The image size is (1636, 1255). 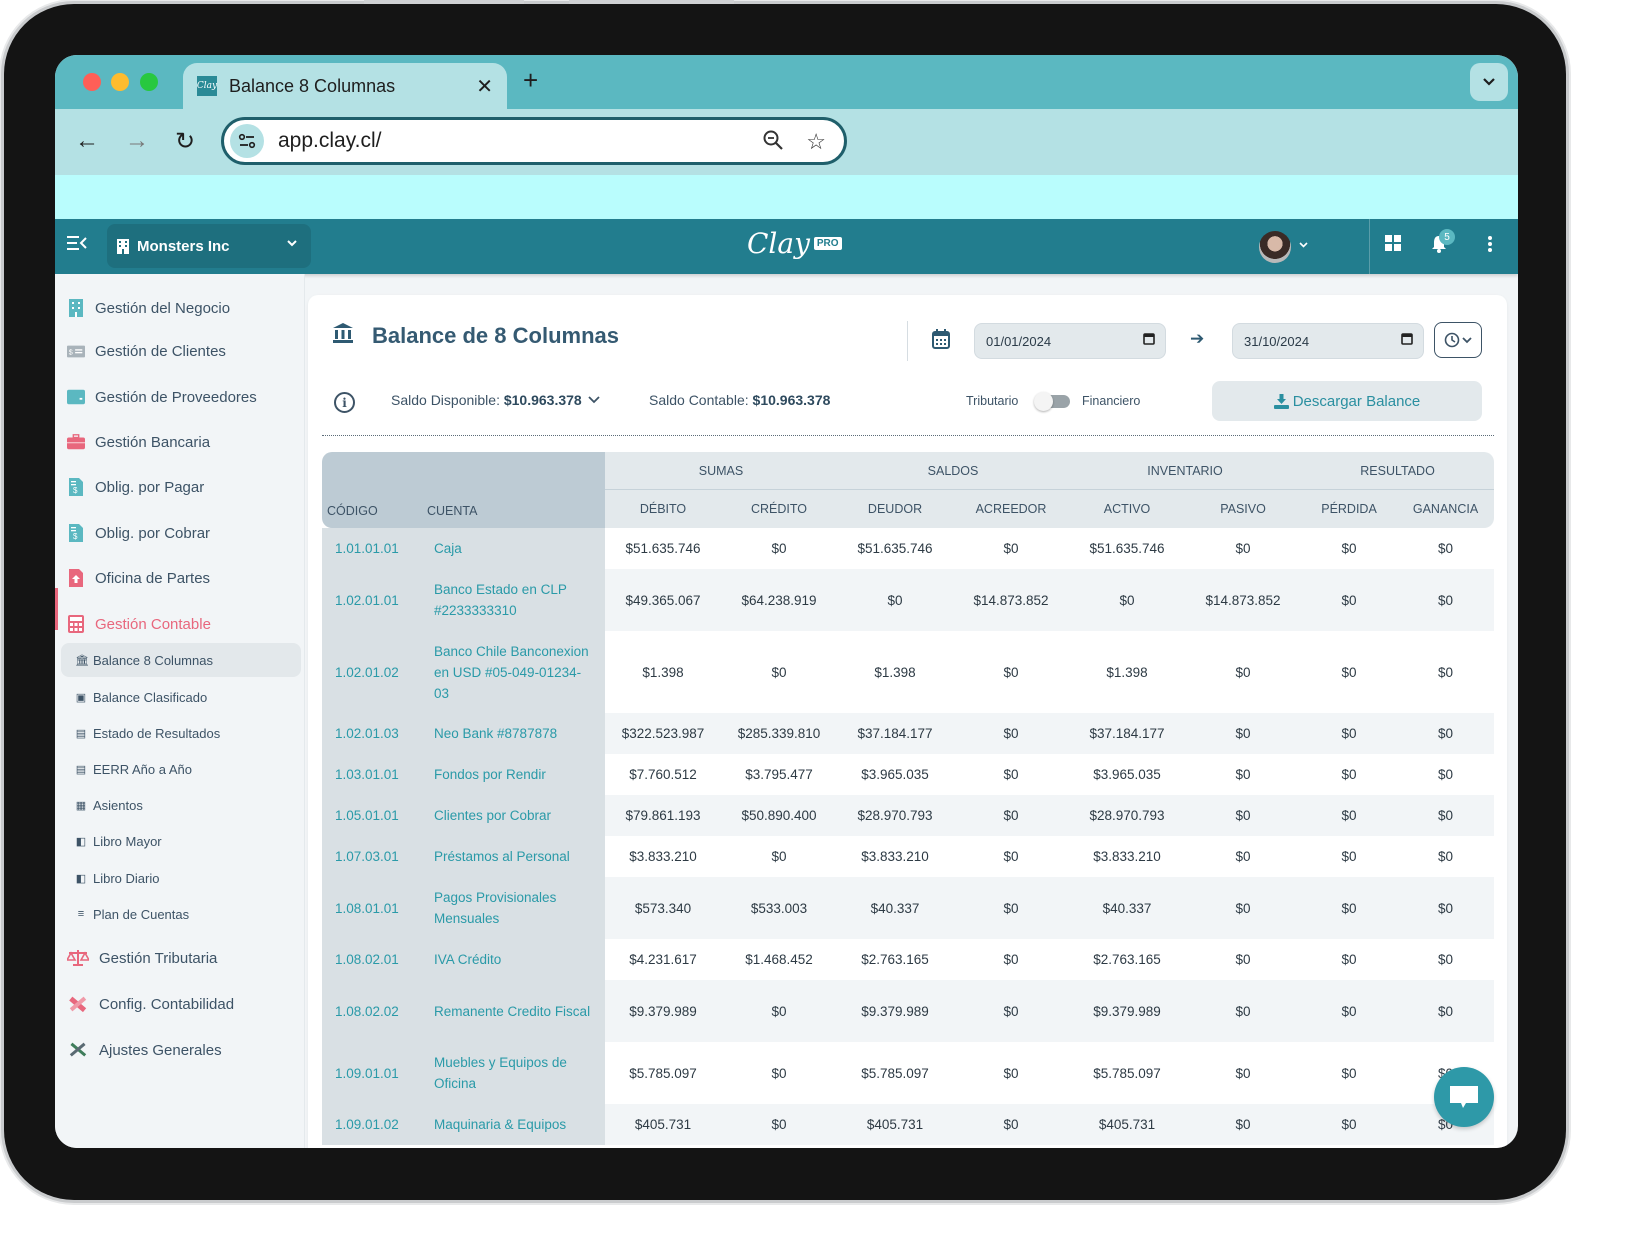 What do you see at coordinates (663, 509) in the screenshot?
I see `column-header-debito: DÉBITO` at bounding box center [663, 509].